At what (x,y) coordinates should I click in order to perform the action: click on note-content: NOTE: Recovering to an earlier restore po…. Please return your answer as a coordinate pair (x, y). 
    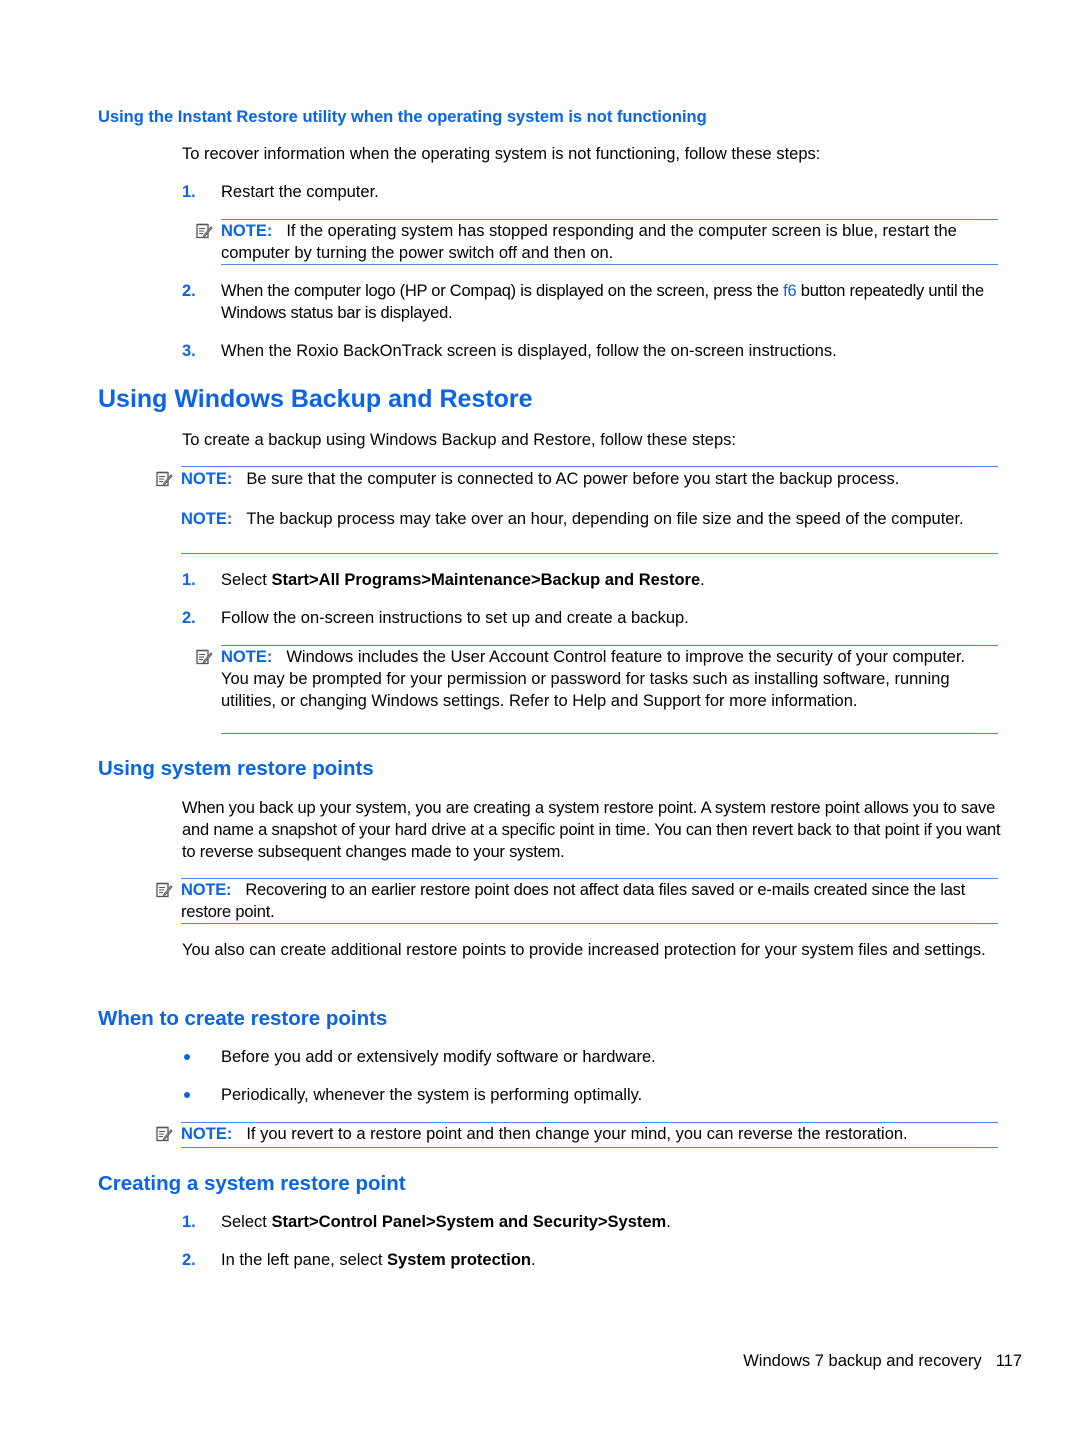
    Looking at the image, I should click on (591, 901).